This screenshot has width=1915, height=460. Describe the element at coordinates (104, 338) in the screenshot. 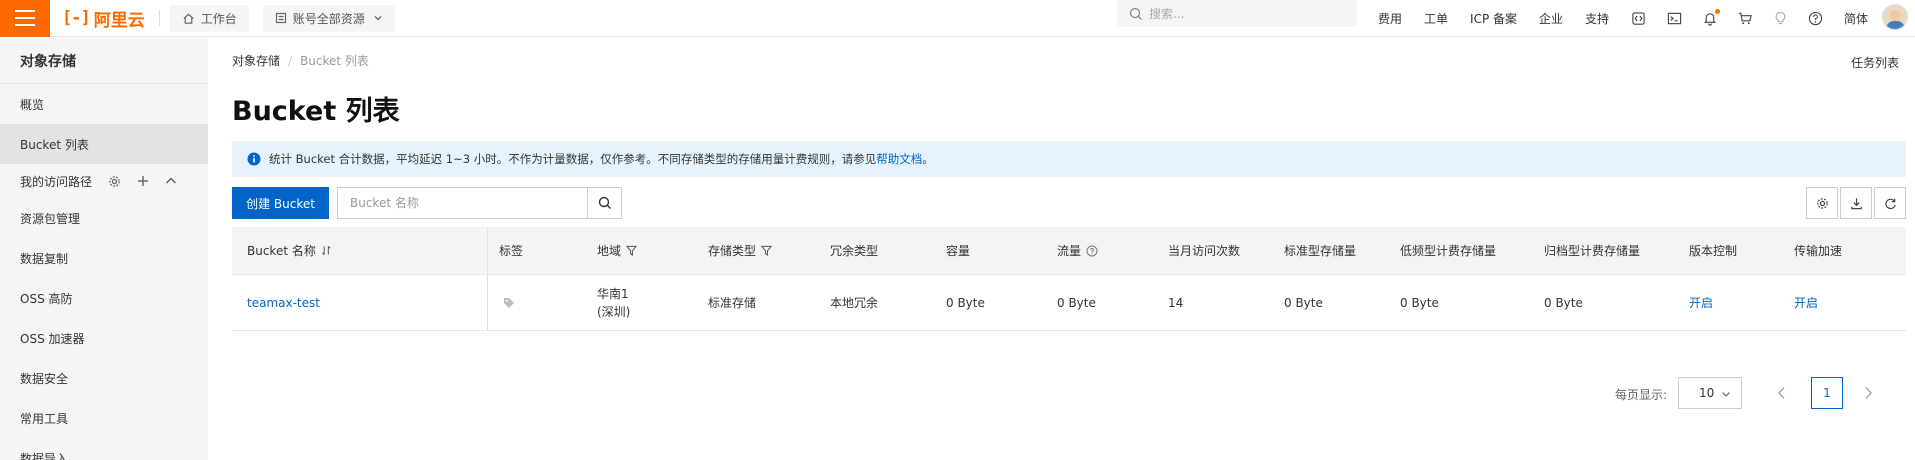

I see `sidebar-item-oss-accelerator: OSS 加速器` at that location.